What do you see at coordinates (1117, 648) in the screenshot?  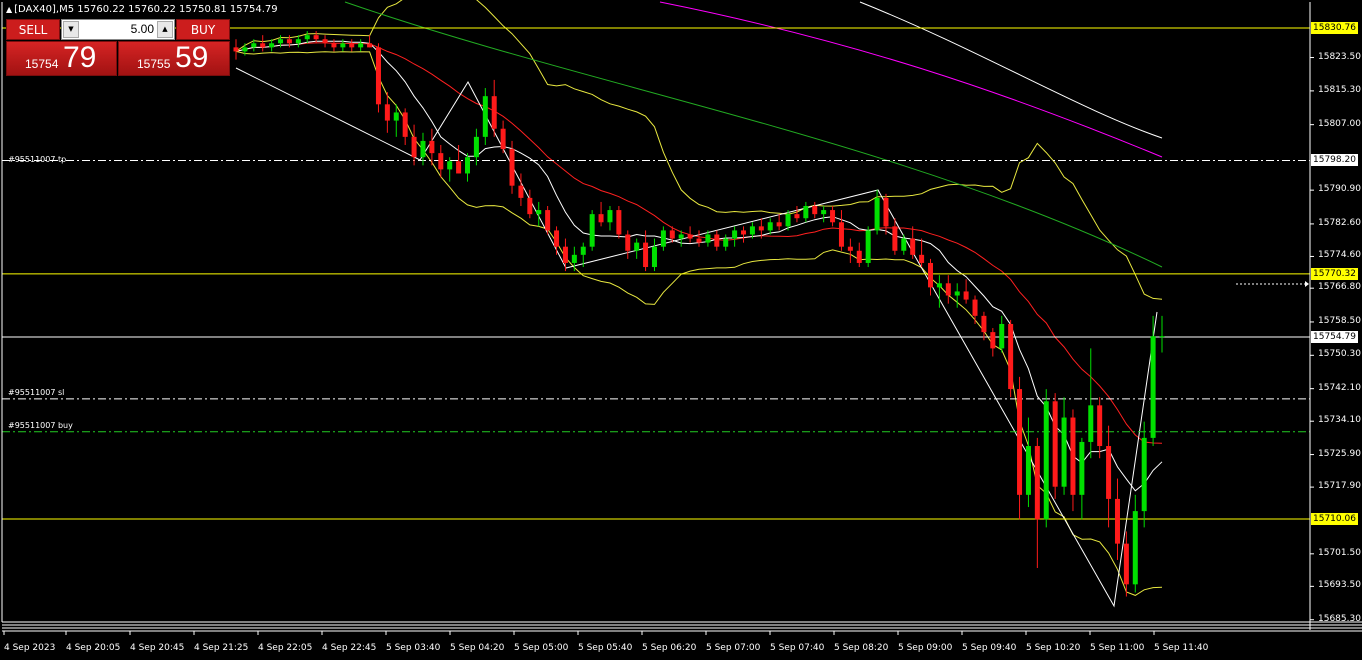 I see `time-axis-label: 5 Sep 11:00` at bounding box center [1117, 648].